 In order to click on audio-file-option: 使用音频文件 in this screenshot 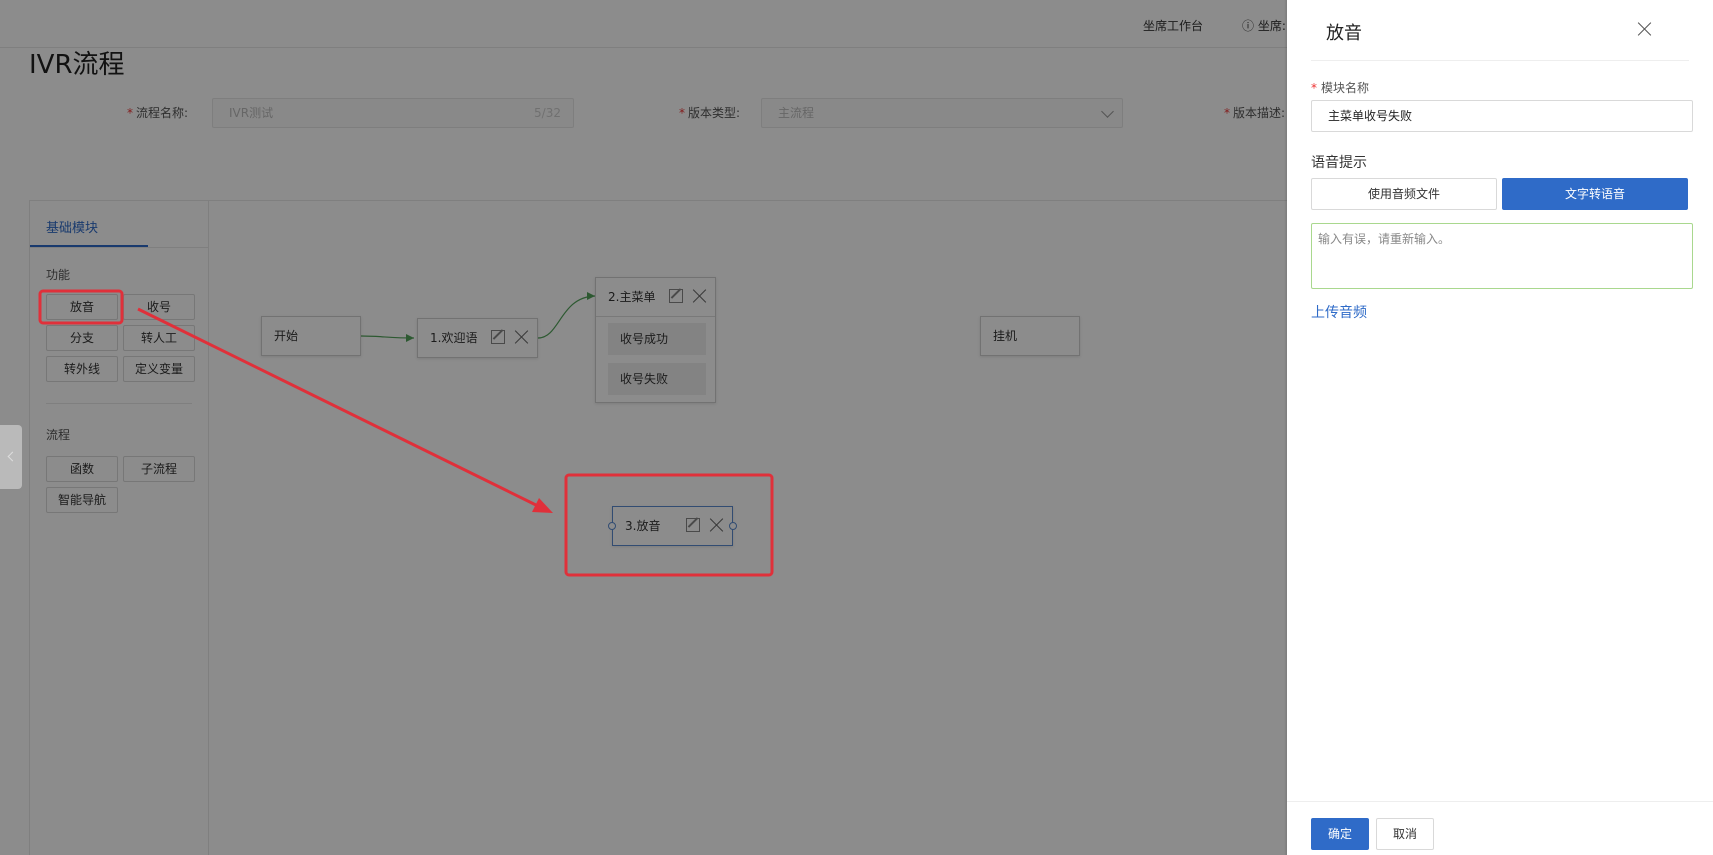, I will do `click(1404, 194)`.